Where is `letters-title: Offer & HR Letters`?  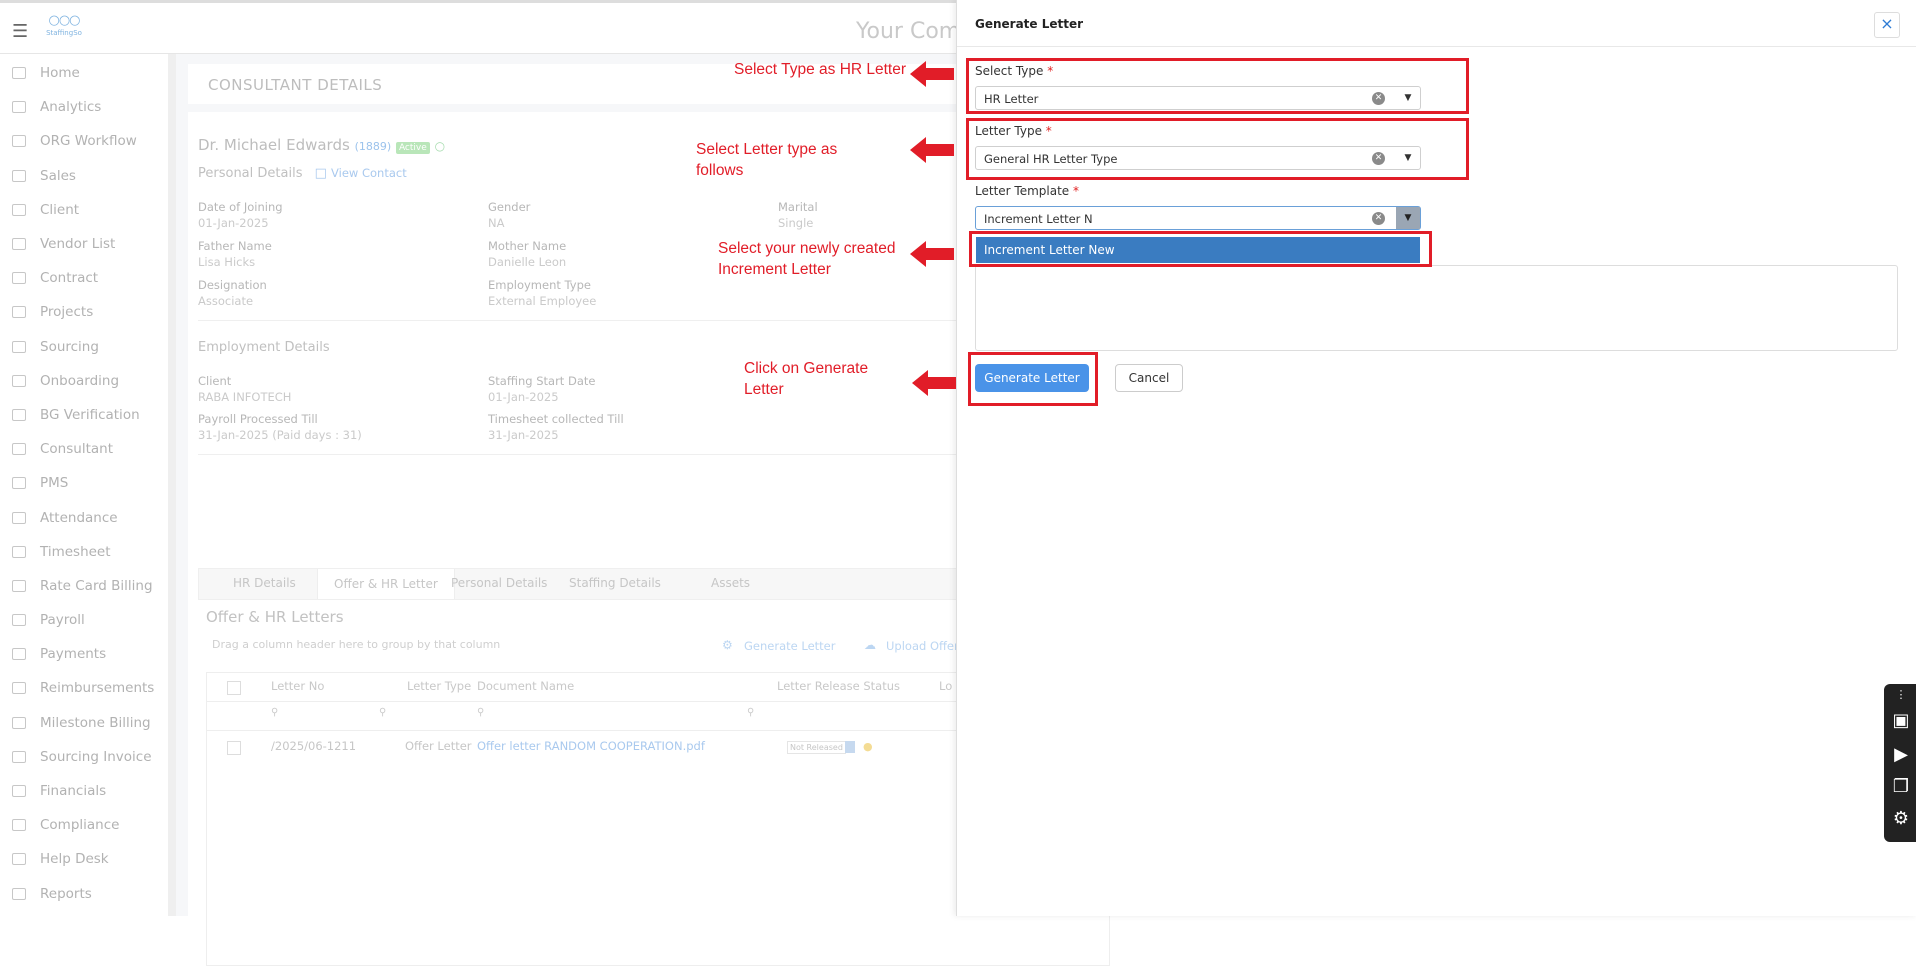
letters-title: Offer & HR Letters is located at coordinates (275, 617).